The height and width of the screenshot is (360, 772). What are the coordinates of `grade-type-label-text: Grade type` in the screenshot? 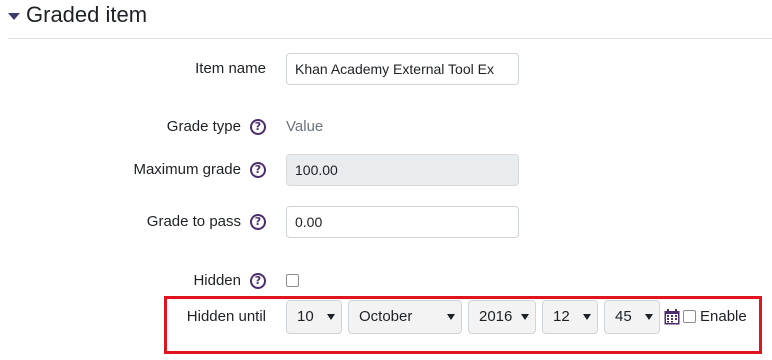 It's located at (203, 126).